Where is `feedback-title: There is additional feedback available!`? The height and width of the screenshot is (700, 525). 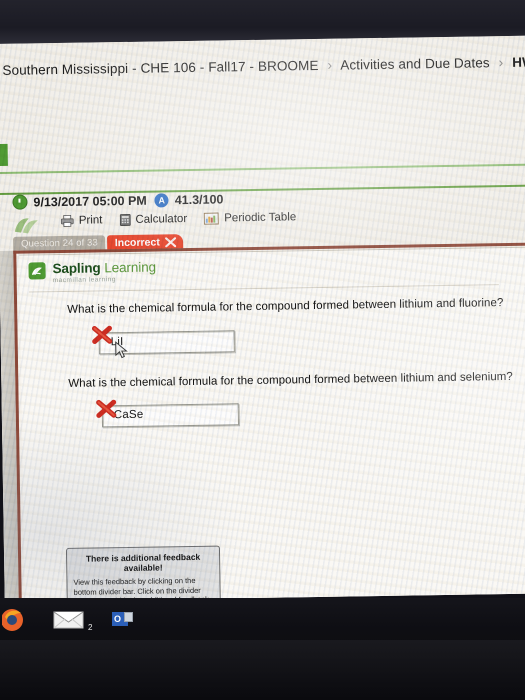 feedback-title: There is additional feedback available! is located at coordinates (143, 563).